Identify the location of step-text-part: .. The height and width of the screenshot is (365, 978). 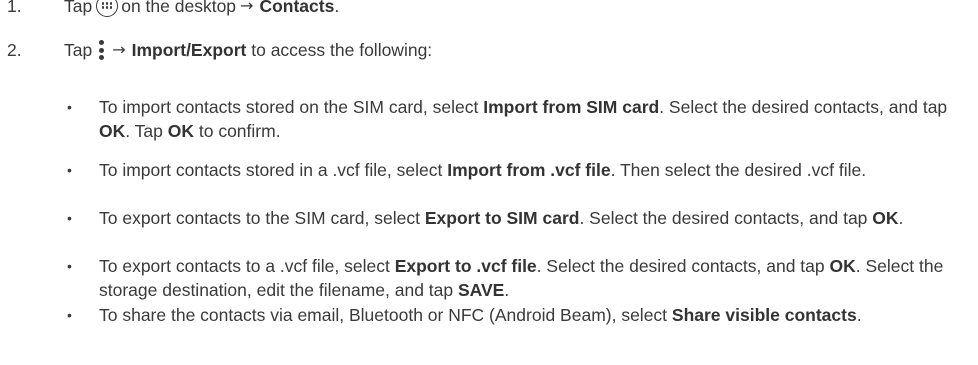
(337, 8).